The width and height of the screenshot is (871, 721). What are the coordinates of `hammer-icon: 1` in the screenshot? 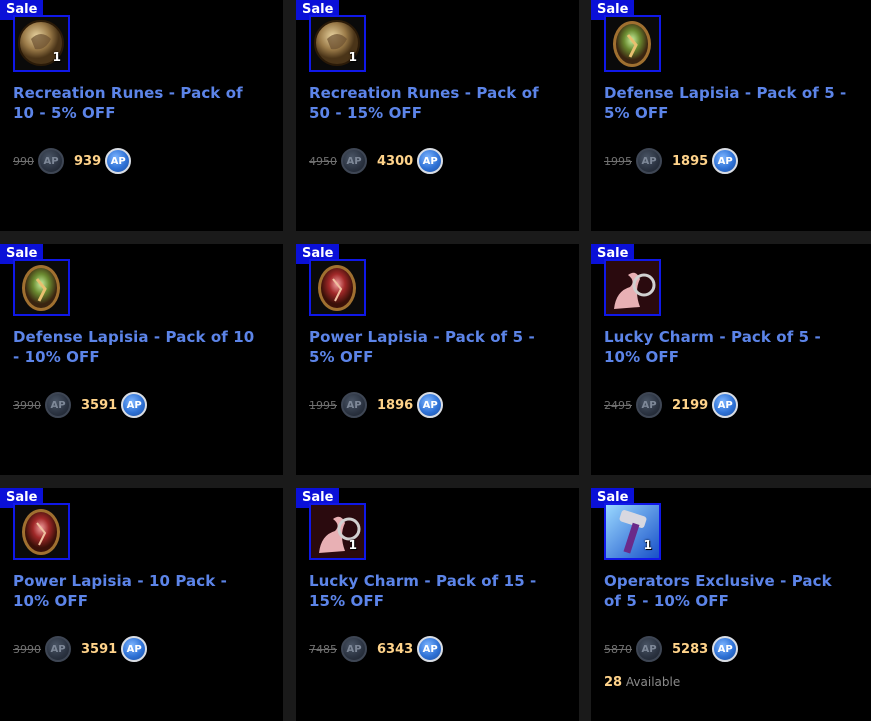 It's located at (632, 531).